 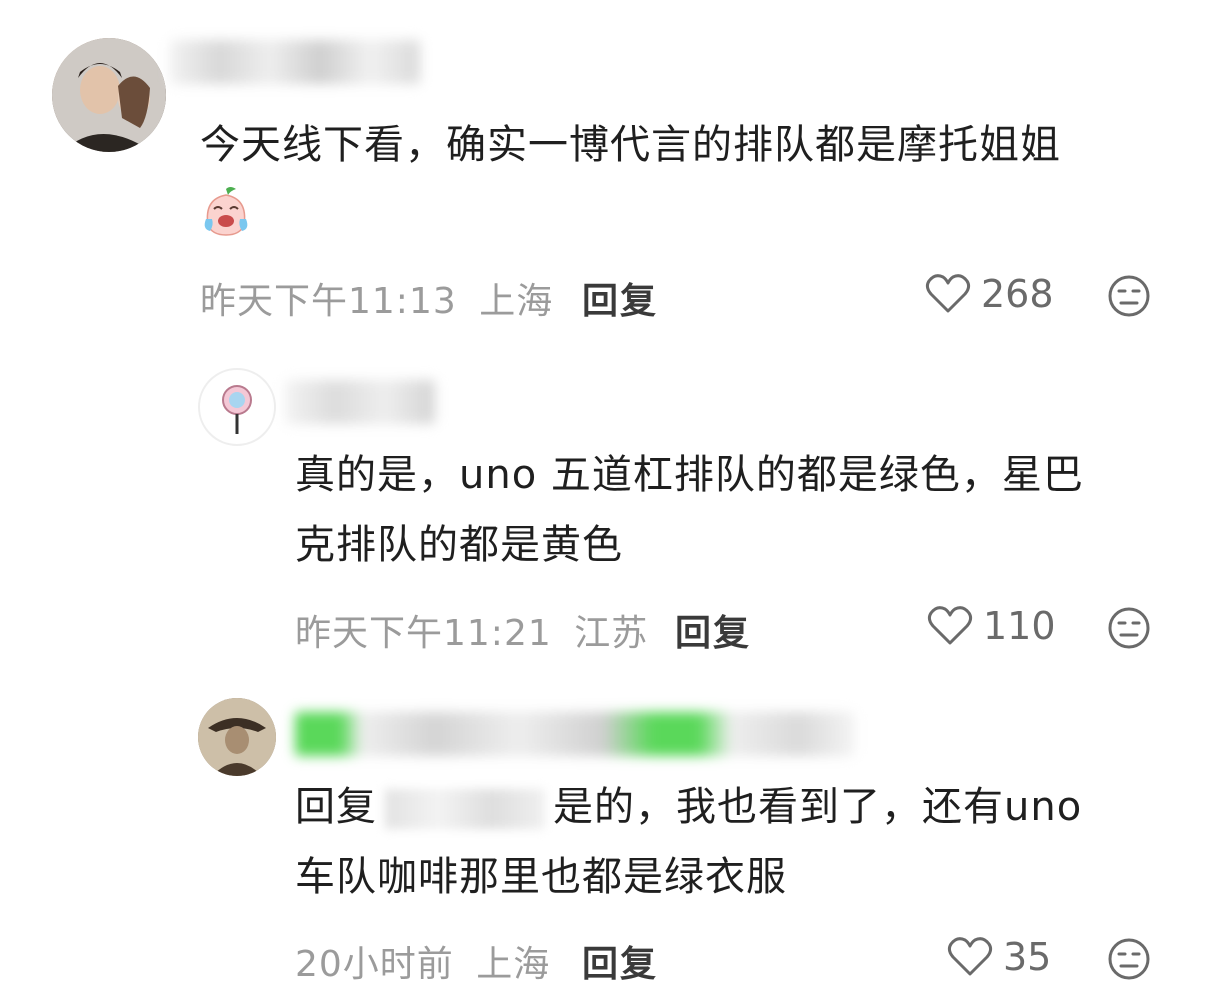 I want to click on comment-meta: 昨天下午11:21 江苏, so click(x=471, y=630).